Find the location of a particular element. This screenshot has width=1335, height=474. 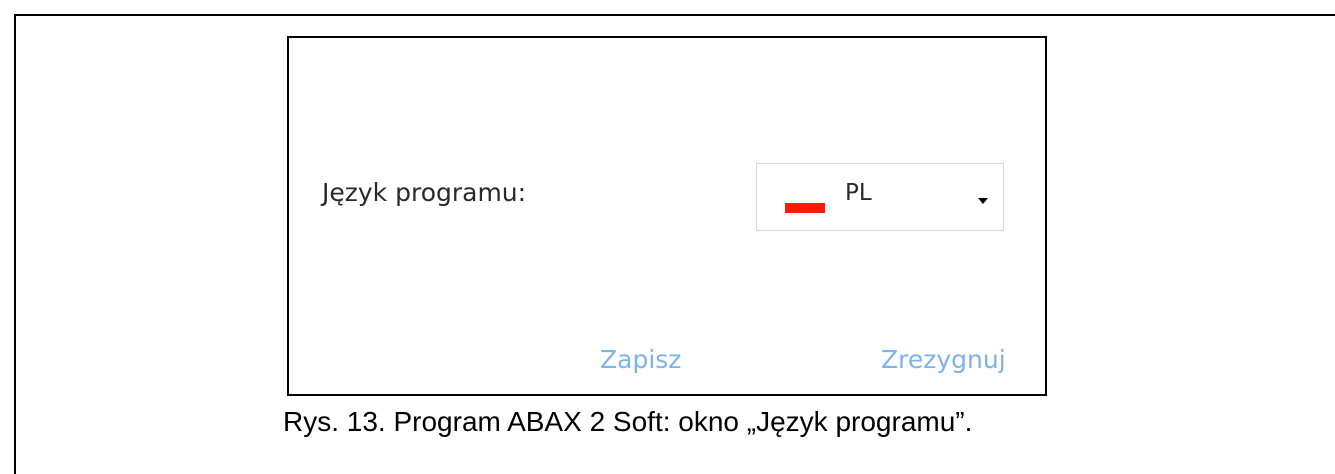

poland-flag-icon is located at coordinates (805, 208).